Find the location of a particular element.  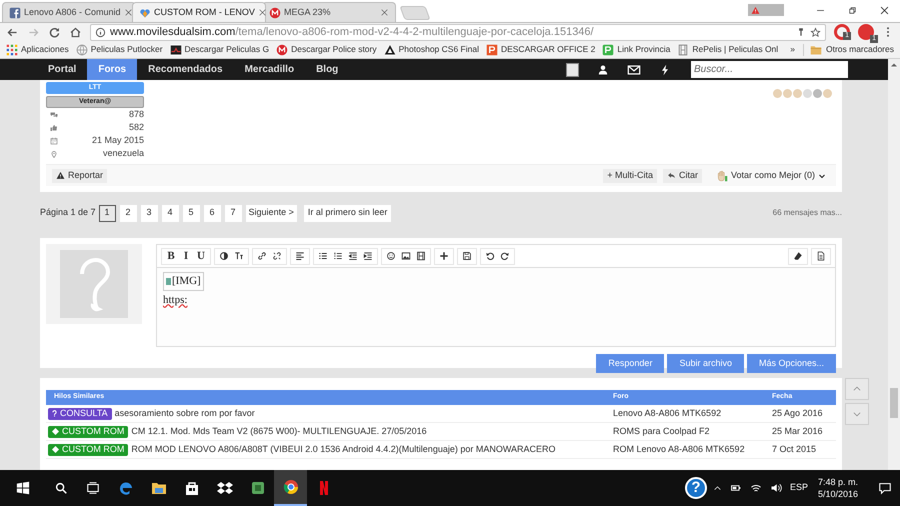

bookmark: Photoshop CS6 Final is located at coordinates (431, 49).